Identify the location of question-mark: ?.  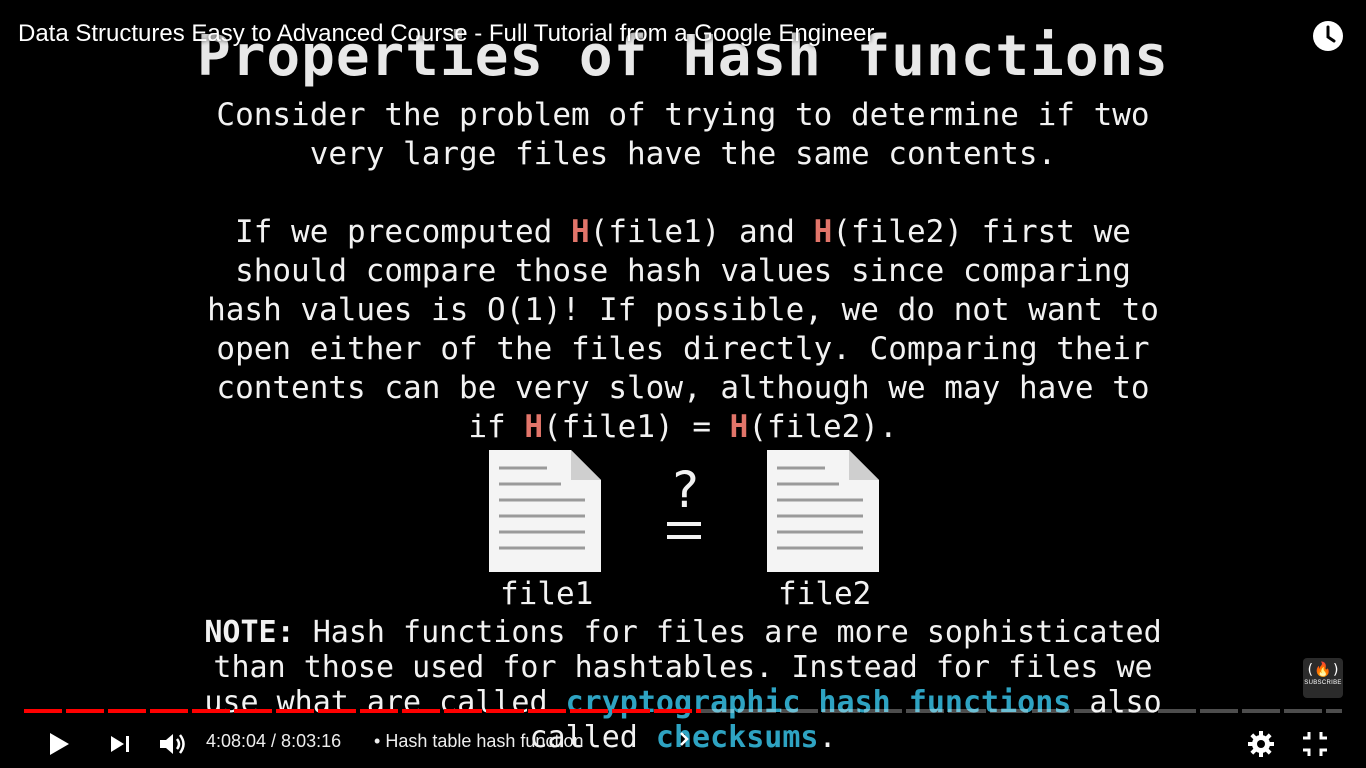
(685, 490).